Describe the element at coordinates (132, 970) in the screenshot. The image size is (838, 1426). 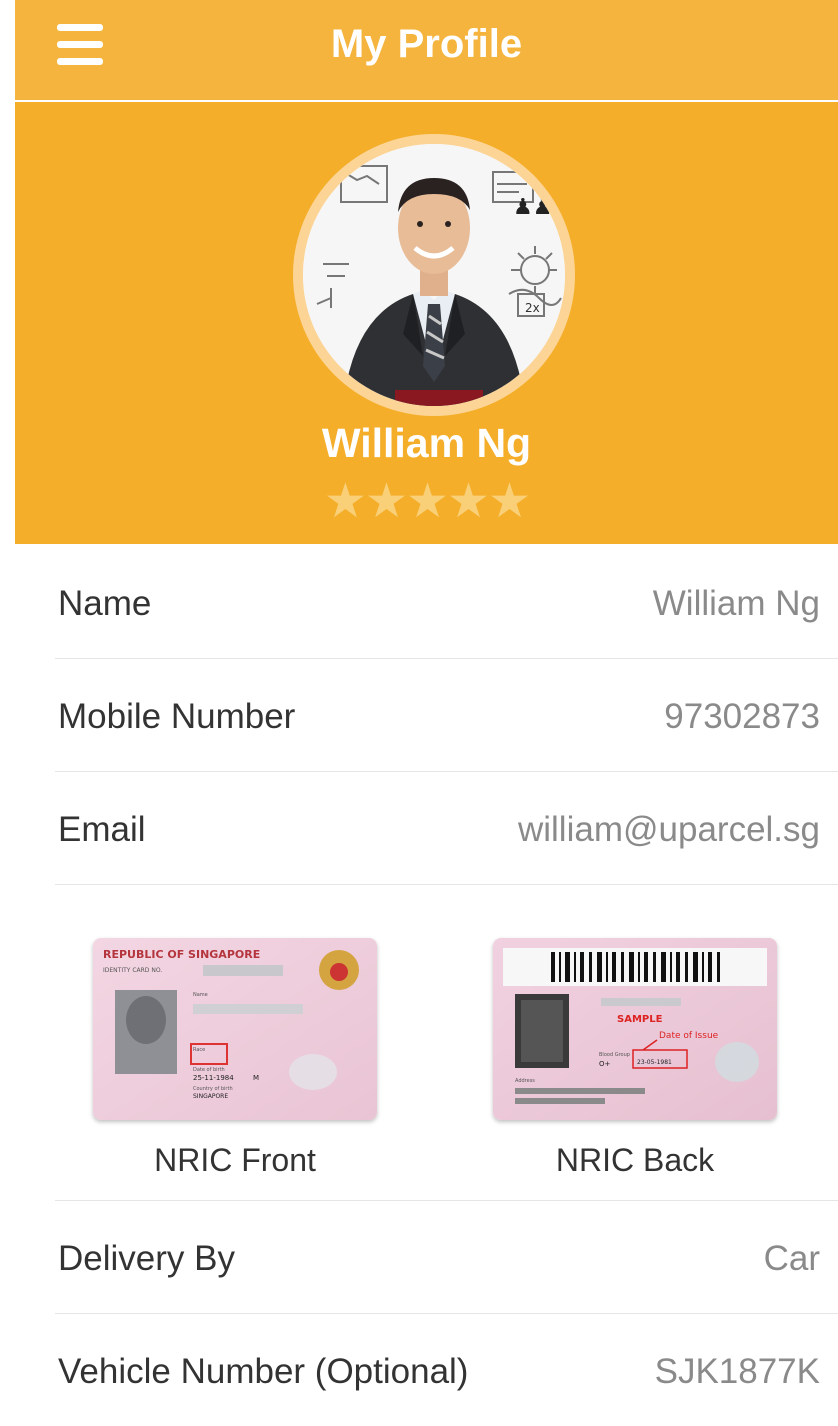
I see `svg-text: IDENTITY CARD NO.` at that location.